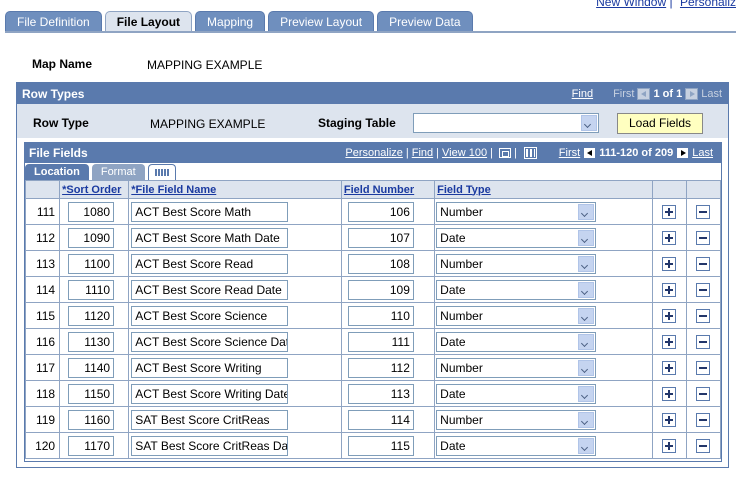 Image resolution: width=736 pixels, height=482 pixels. I want to click on file-field-name-input: ACT Best Score Writing, so click(210, 367).